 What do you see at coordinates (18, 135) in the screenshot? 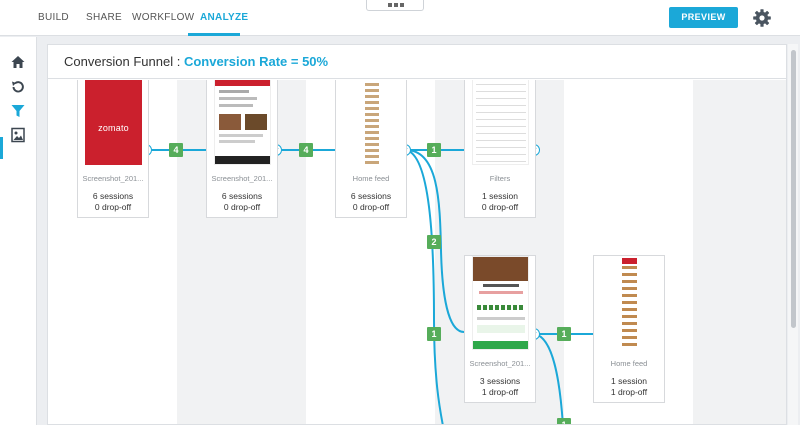
I see `image-icon` at bounding box center [18, 135].